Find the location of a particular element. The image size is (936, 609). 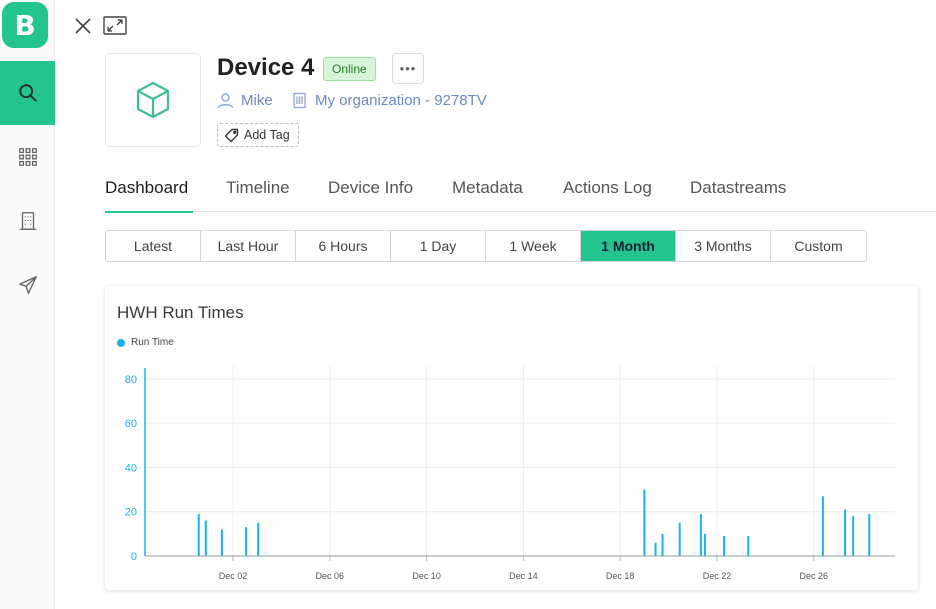

tab-label: Metadata is located at coordinates (487, 187).